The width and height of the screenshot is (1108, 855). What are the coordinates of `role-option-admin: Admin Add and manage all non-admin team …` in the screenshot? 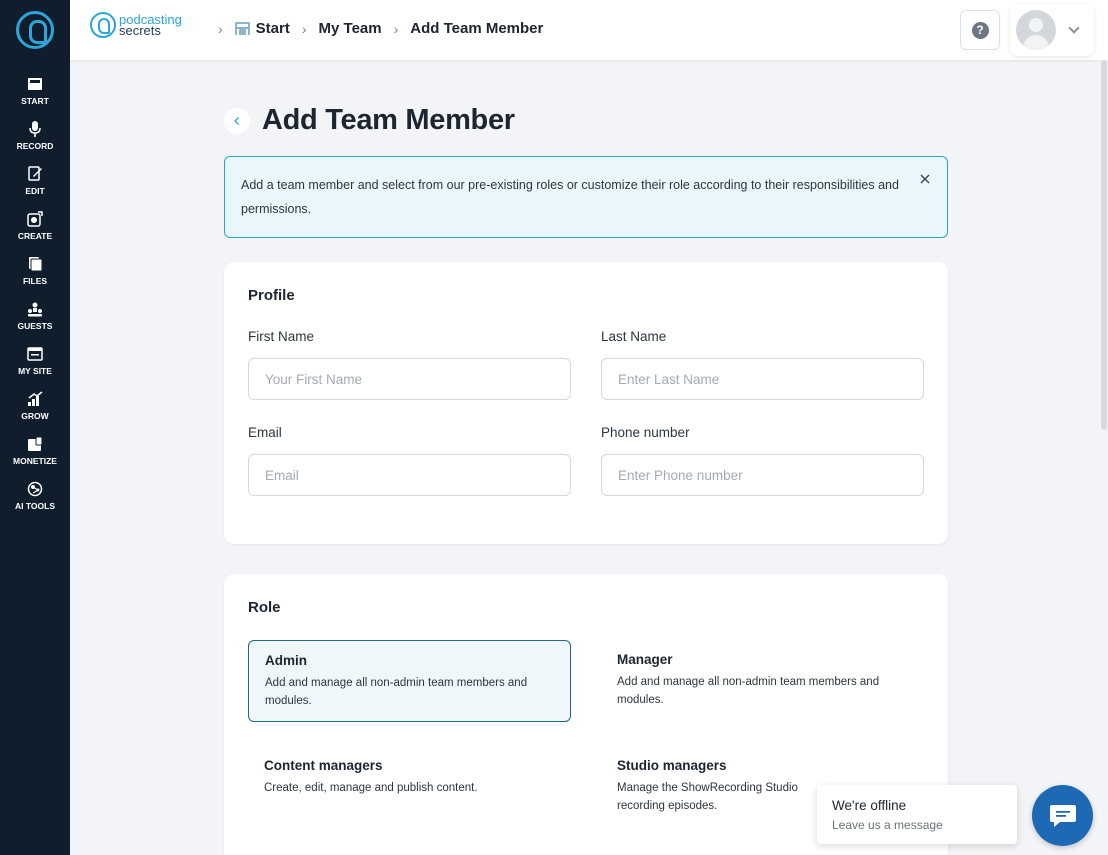 It's located at (409, 681).